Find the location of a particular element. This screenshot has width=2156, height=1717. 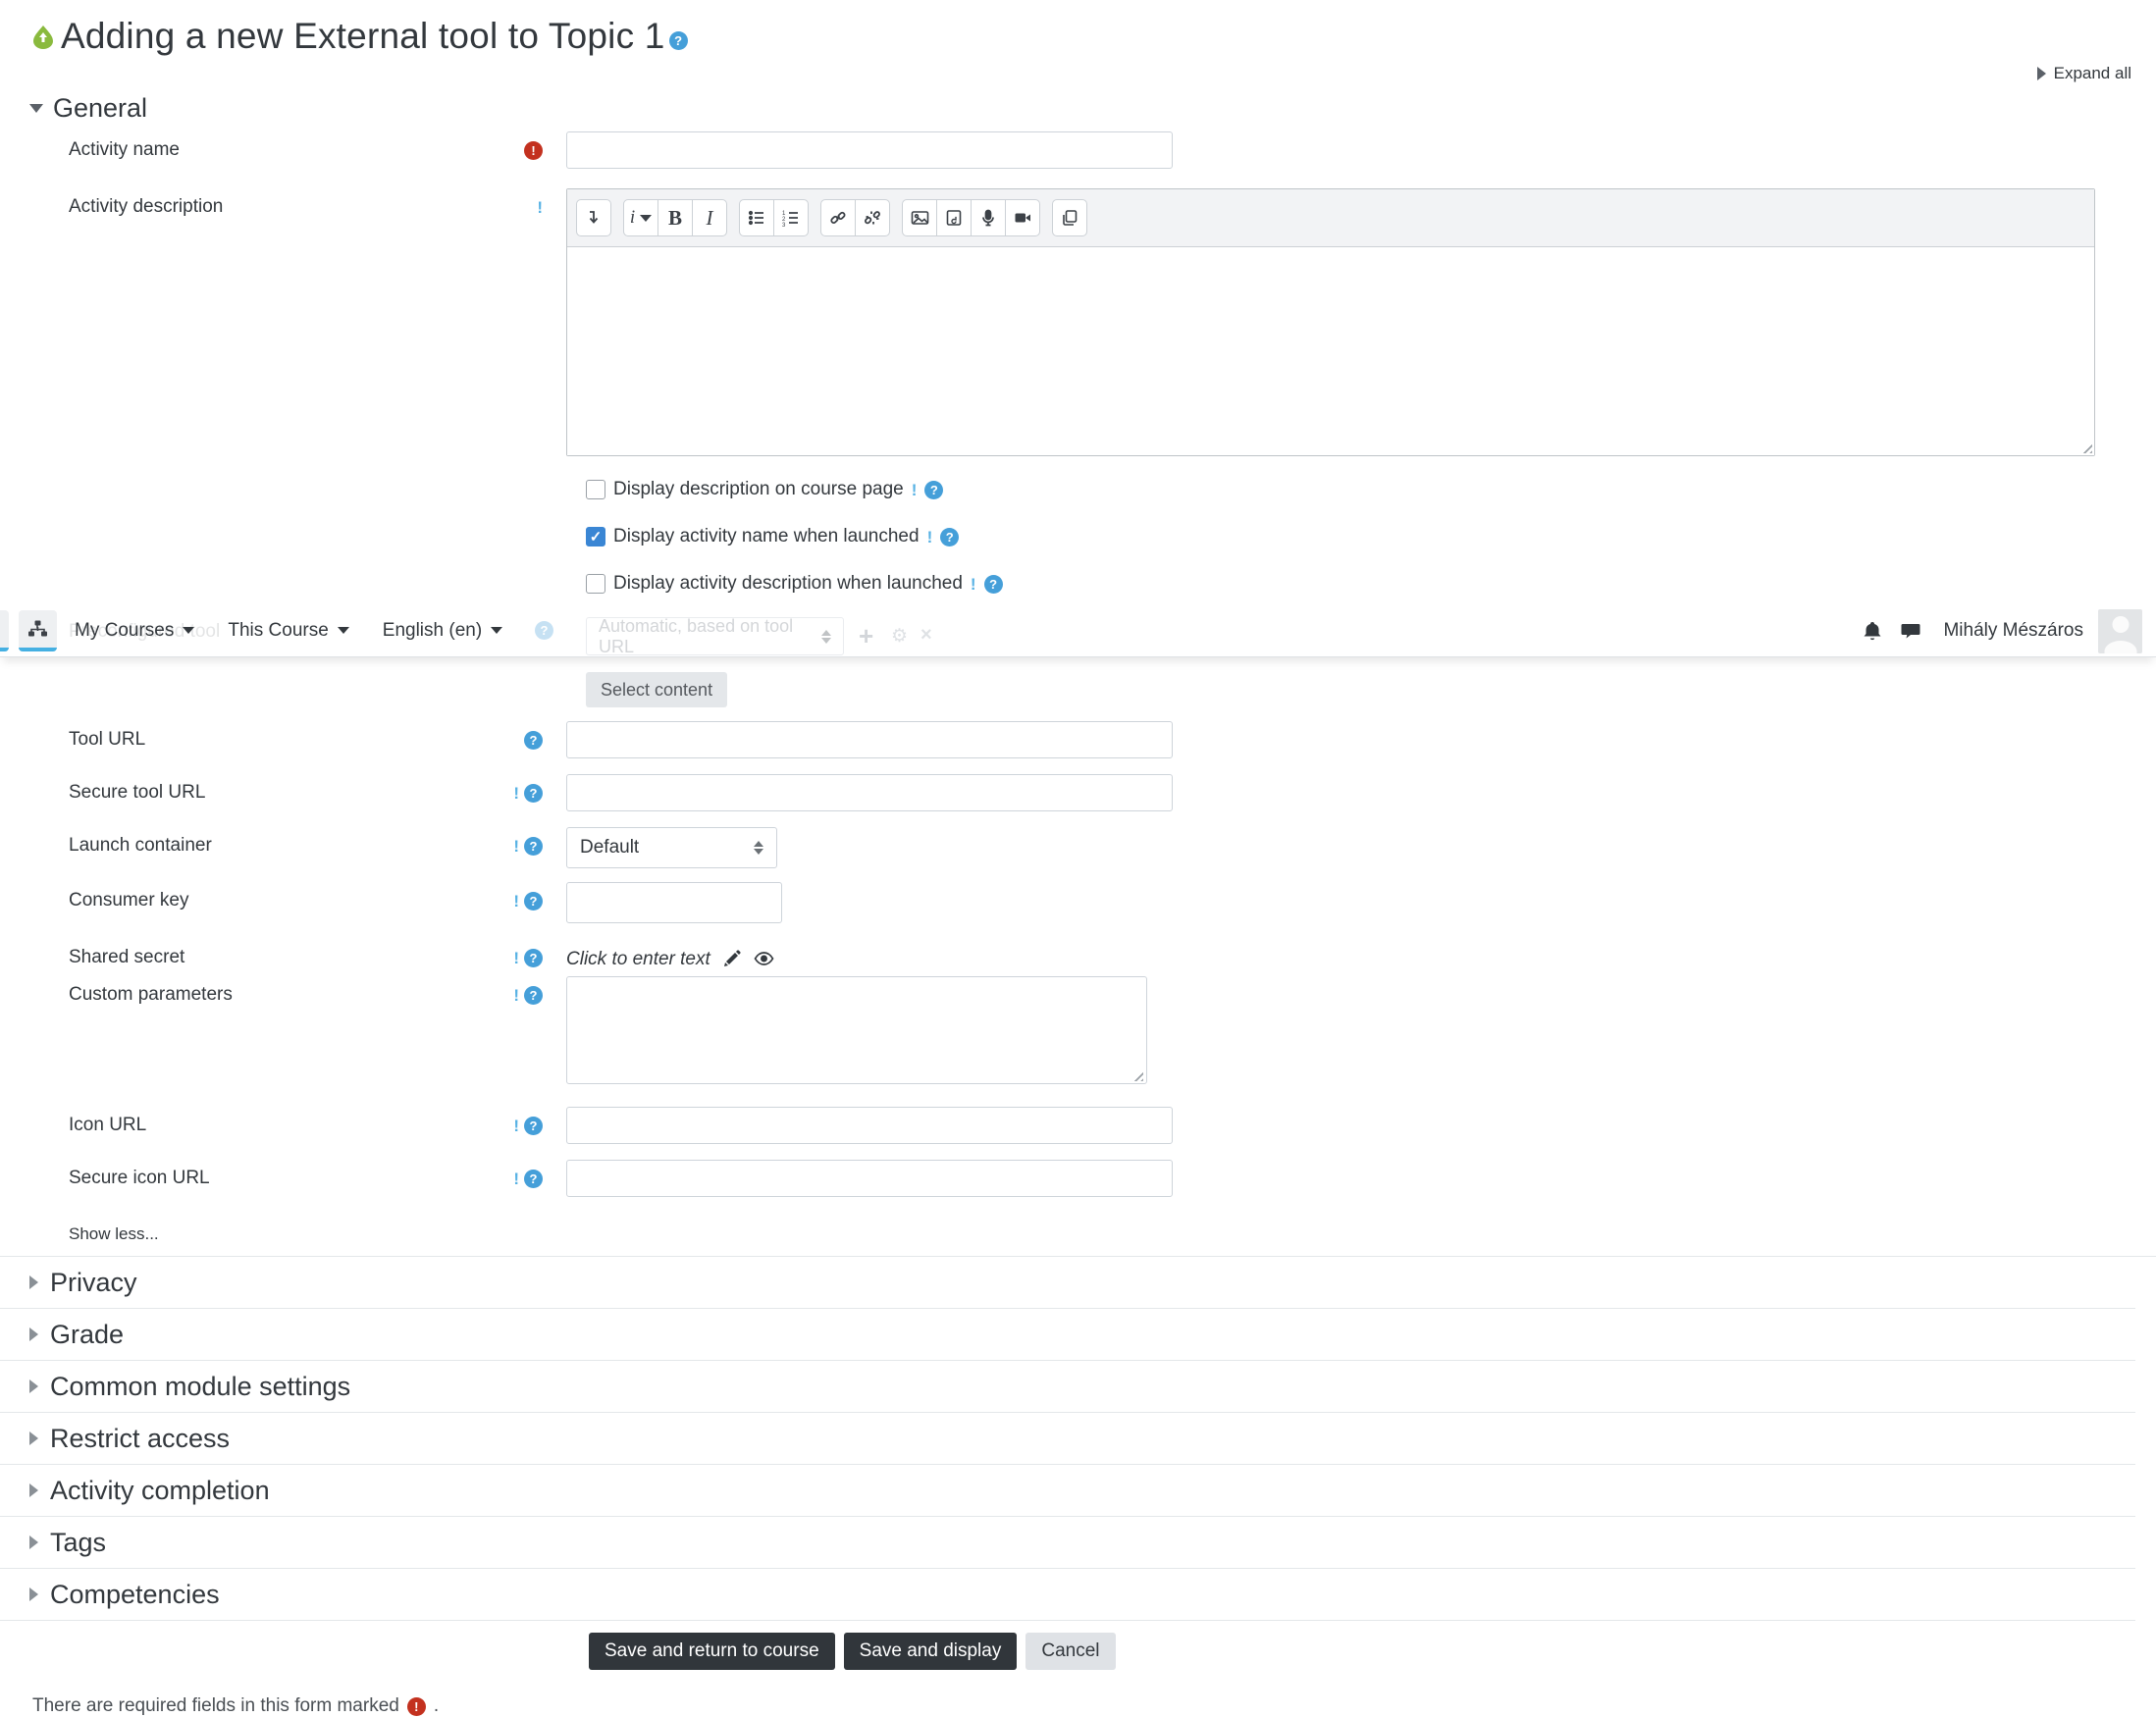

secure-tool-url-row: Secure tool URL !? is located at coordinates (1078, 792).